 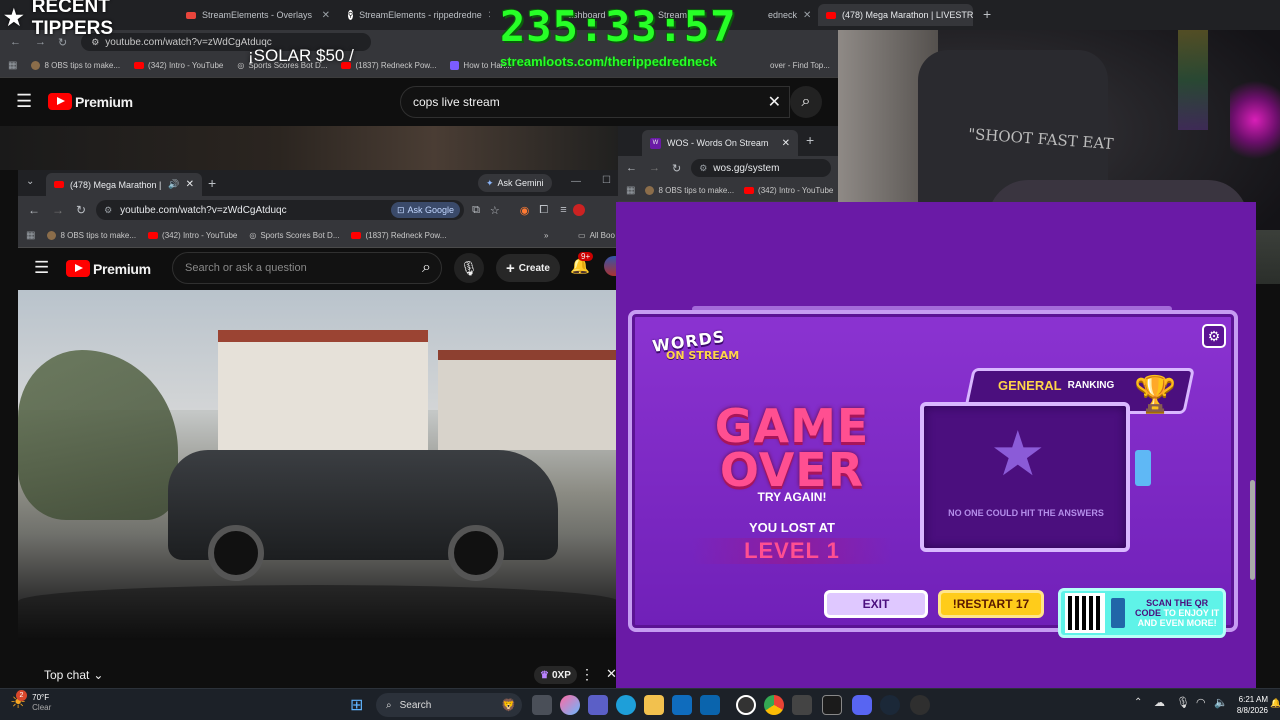 What do you see at coordinates (546, 235) in the screenshot?
I see `more-bookmarks-icon: »` at bounding box center [546, 235].